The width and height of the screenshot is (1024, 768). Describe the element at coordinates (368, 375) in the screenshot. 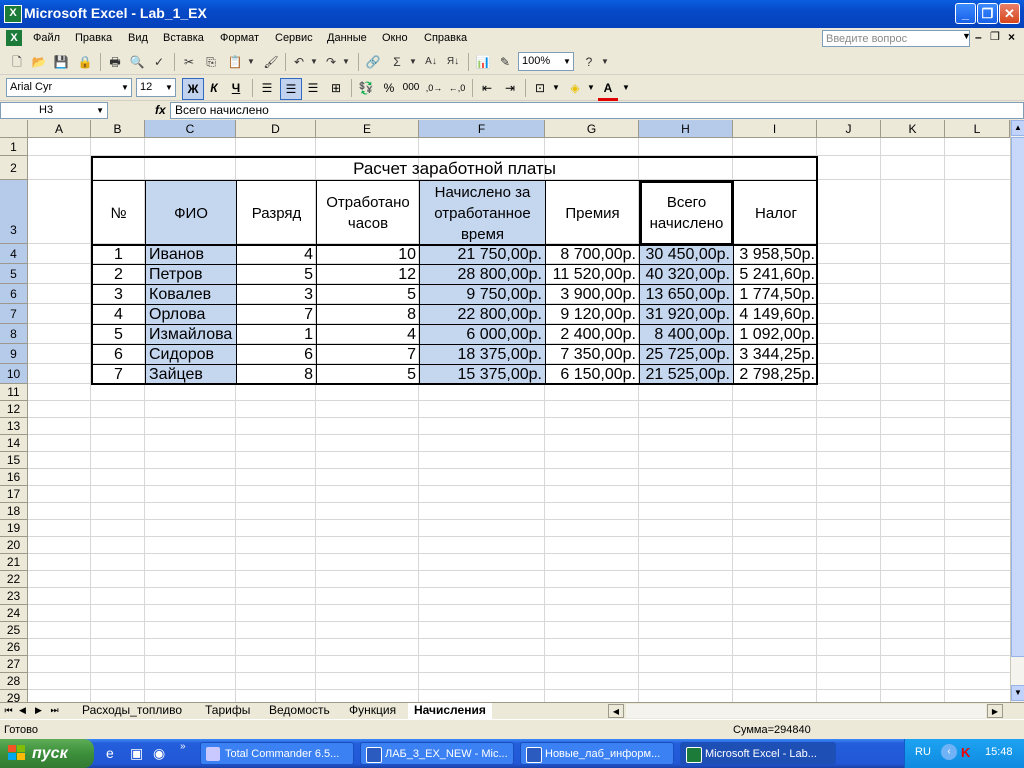

I see `cell-hours-row-10: 5` at that location.